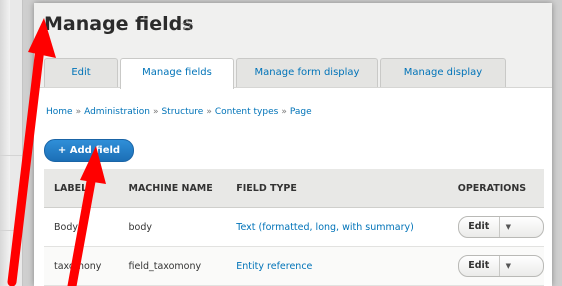 Image resolution: width=562 pixels, height=286 pixels. Describe the element at coordinates (492, 188) in the screenshot. I see `header-operations: OPERATIONS` at that location.